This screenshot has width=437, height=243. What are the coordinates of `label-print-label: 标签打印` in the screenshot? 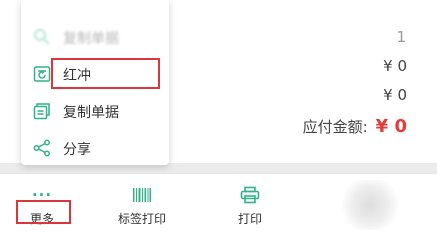 It's located at (141, 219).